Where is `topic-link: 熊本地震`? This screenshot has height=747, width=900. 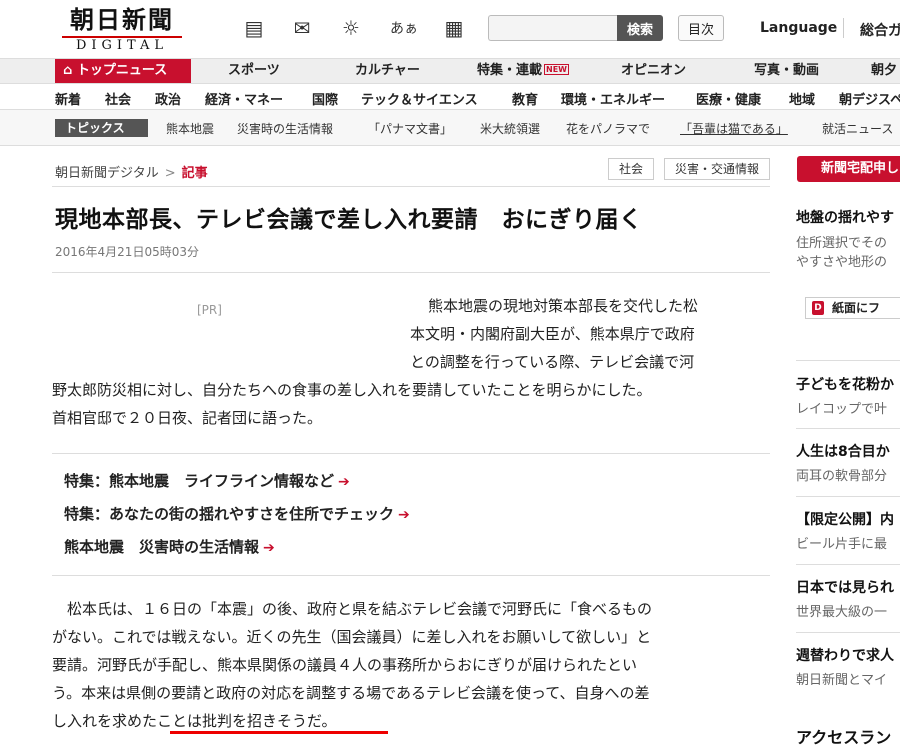 topic-link: 熊本地震 is located at coordinates (190, 128).